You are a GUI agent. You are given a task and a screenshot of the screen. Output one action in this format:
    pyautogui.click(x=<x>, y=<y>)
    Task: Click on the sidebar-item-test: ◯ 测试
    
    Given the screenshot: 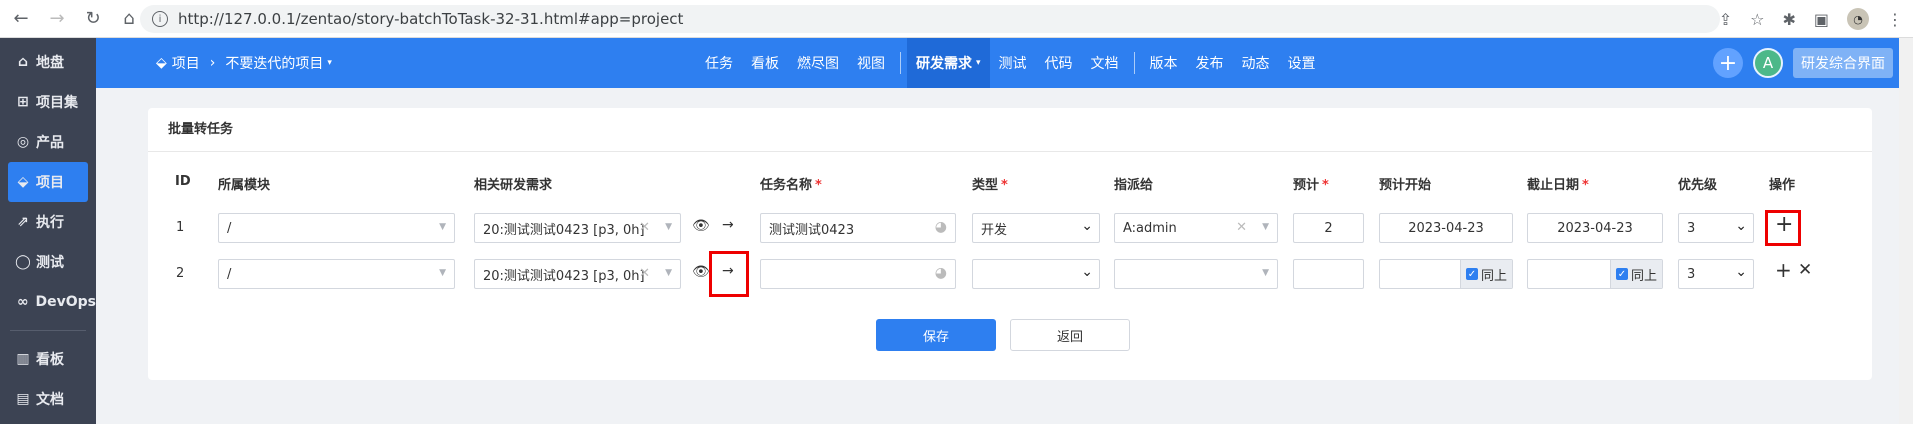 What is the action you would take?
    pyautogui.click(x=48, y=262)
    